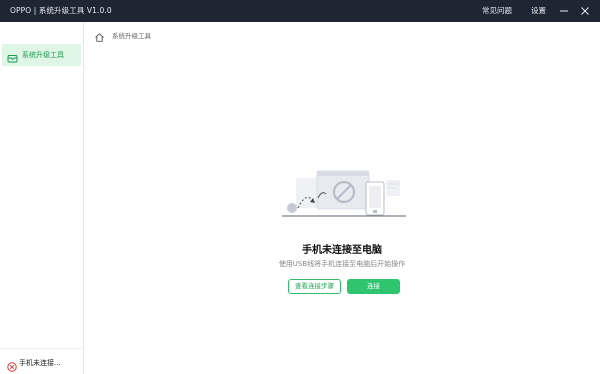 The height and width of the screenshot is (374, 600). I want to click on minimize-icon, so click(564, 11).